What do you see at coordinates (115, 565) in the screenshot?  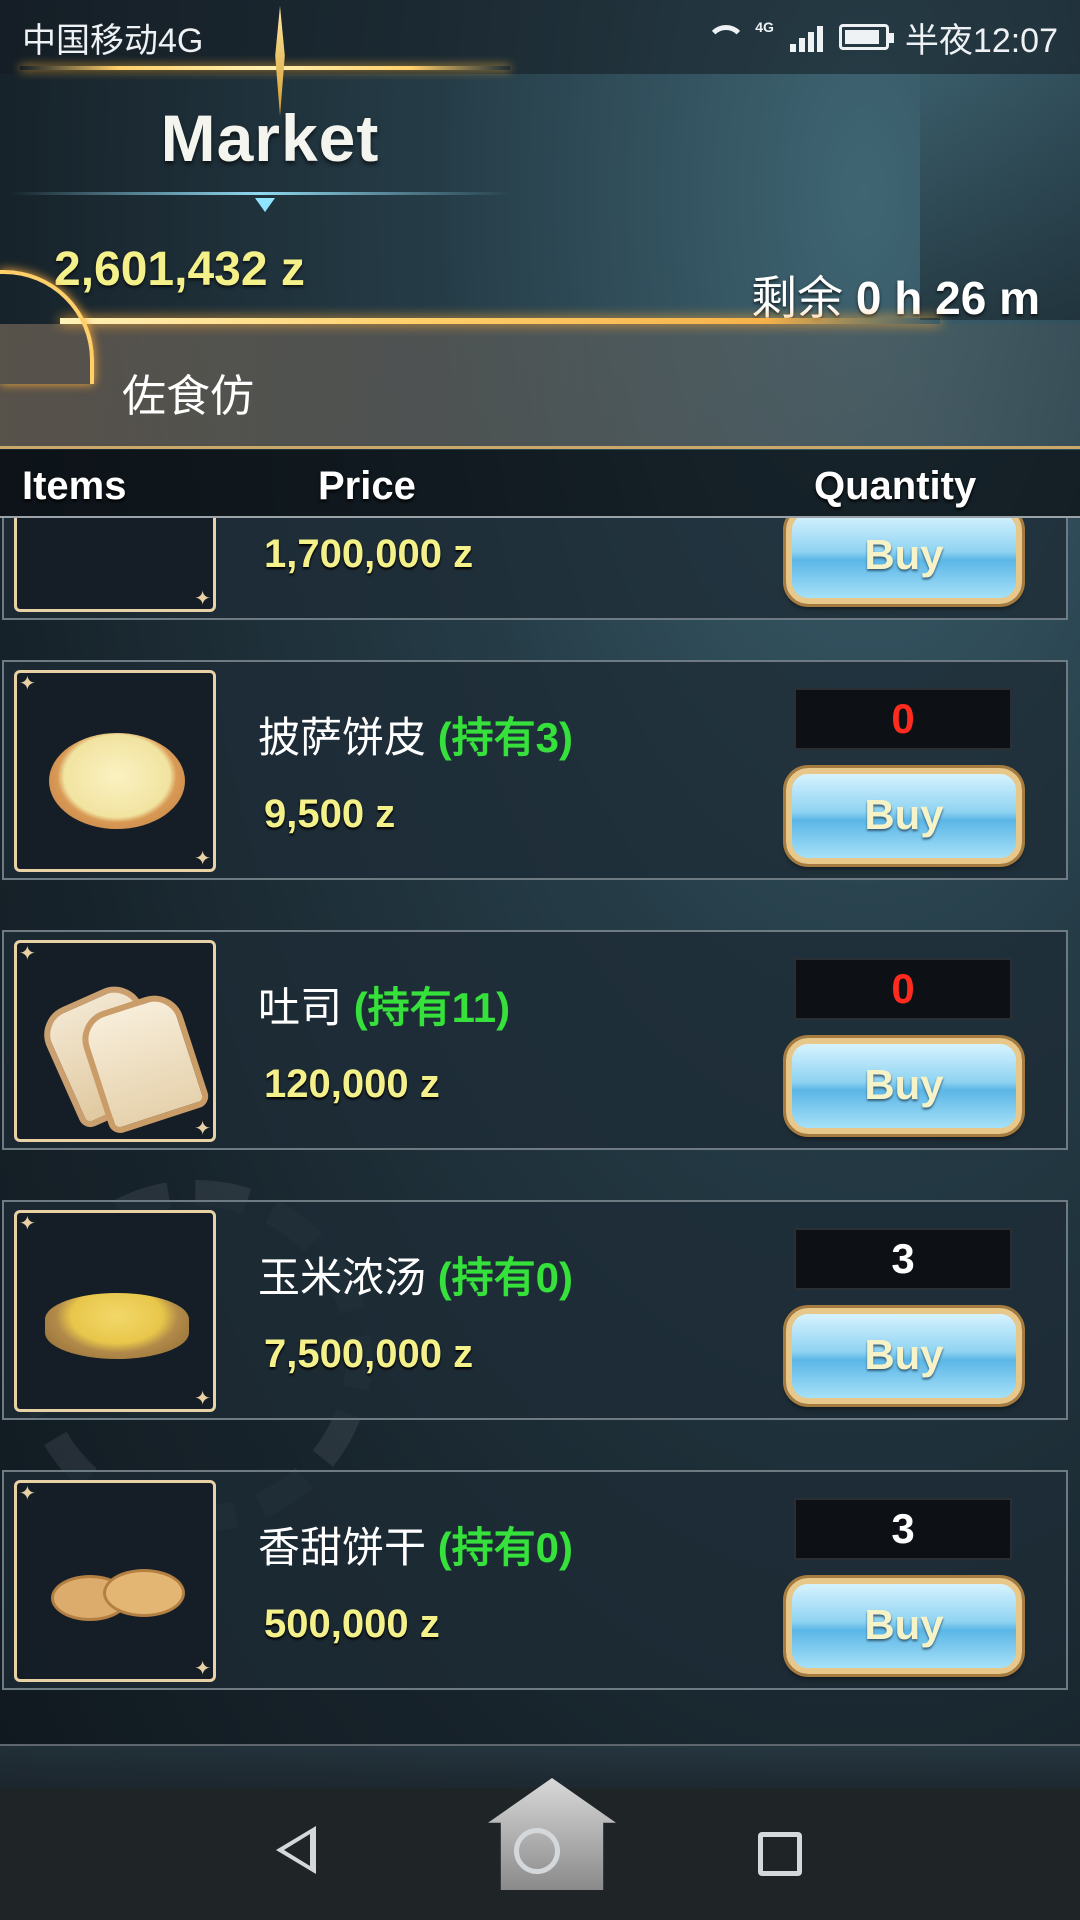 I see `stick-item-icon` at bounding box center [115, 565].